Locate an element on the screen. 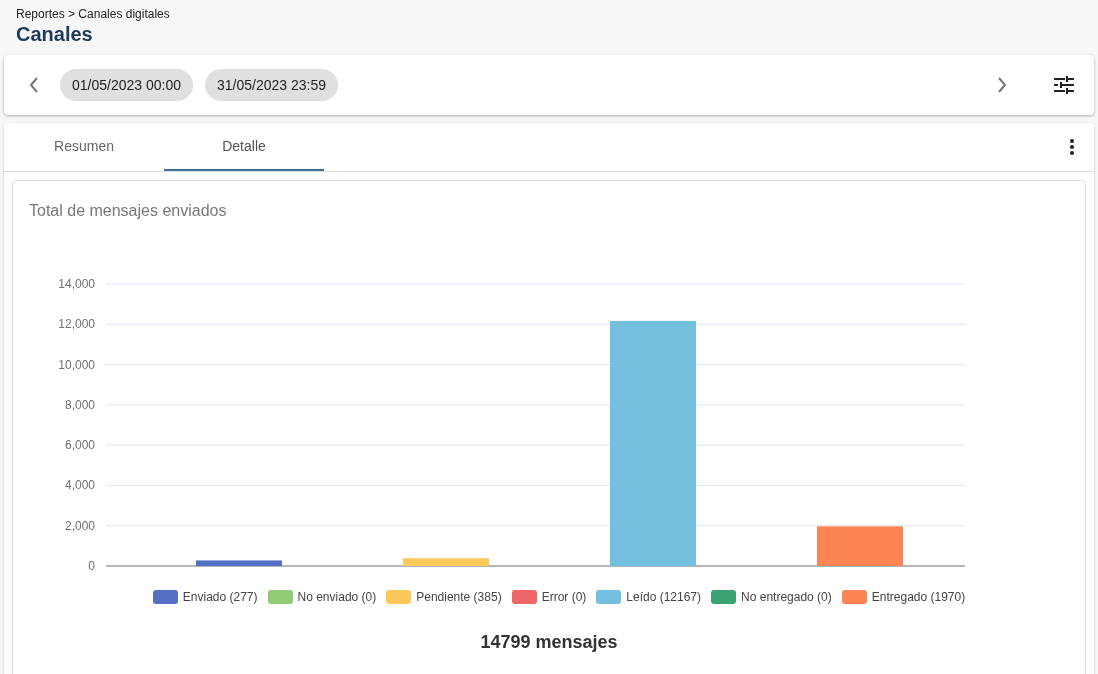 The width and height of the screenshot is (1098, 674). more-options-icon is located at coordinates (1072, 147).